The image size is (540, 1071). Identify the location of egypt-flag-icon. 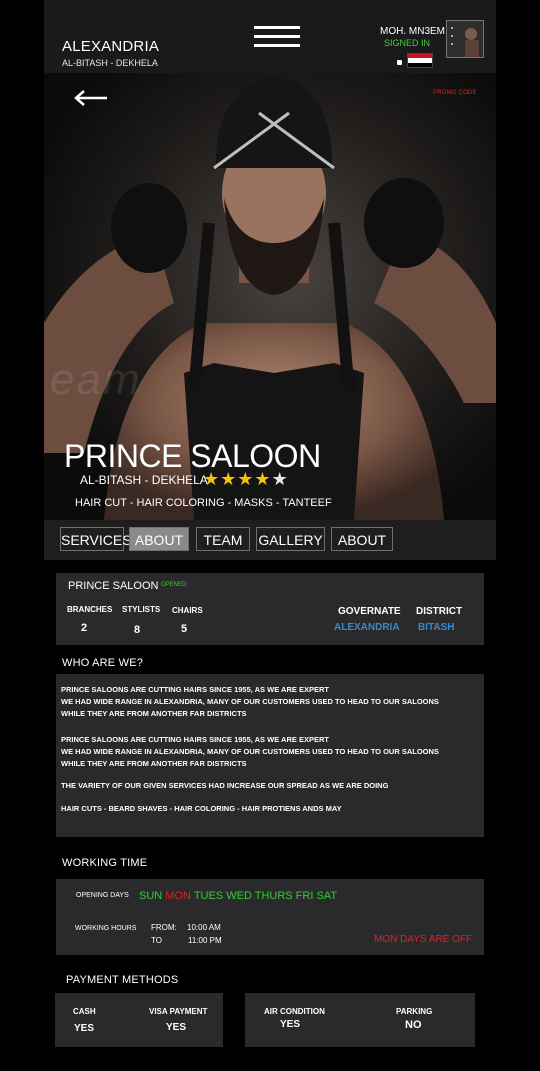
(420, 60).